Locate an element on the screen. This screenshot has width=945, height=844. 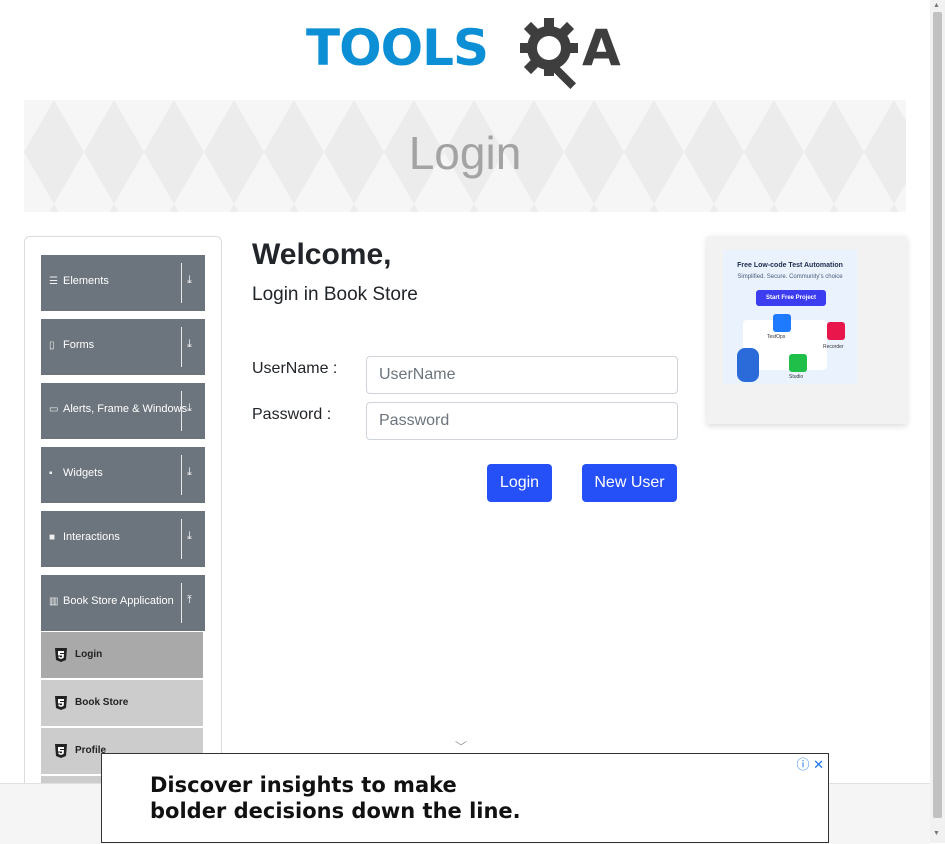
sidebar-group-label: Book Store Application is located at coordinates (118, 601).